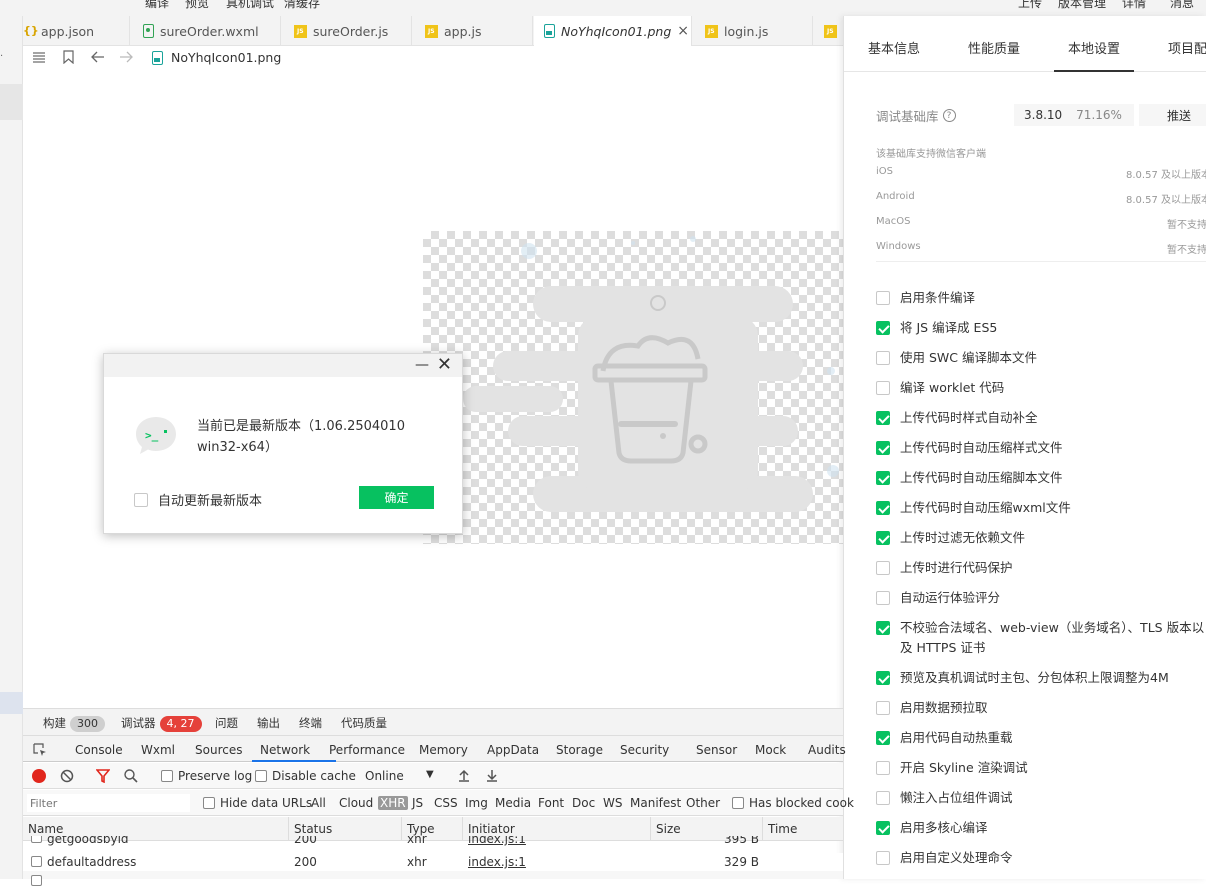  What do you see at coordinates (828, 31) in the screenshot?
I see `tab-overflow` at bounding box center [828, 31].